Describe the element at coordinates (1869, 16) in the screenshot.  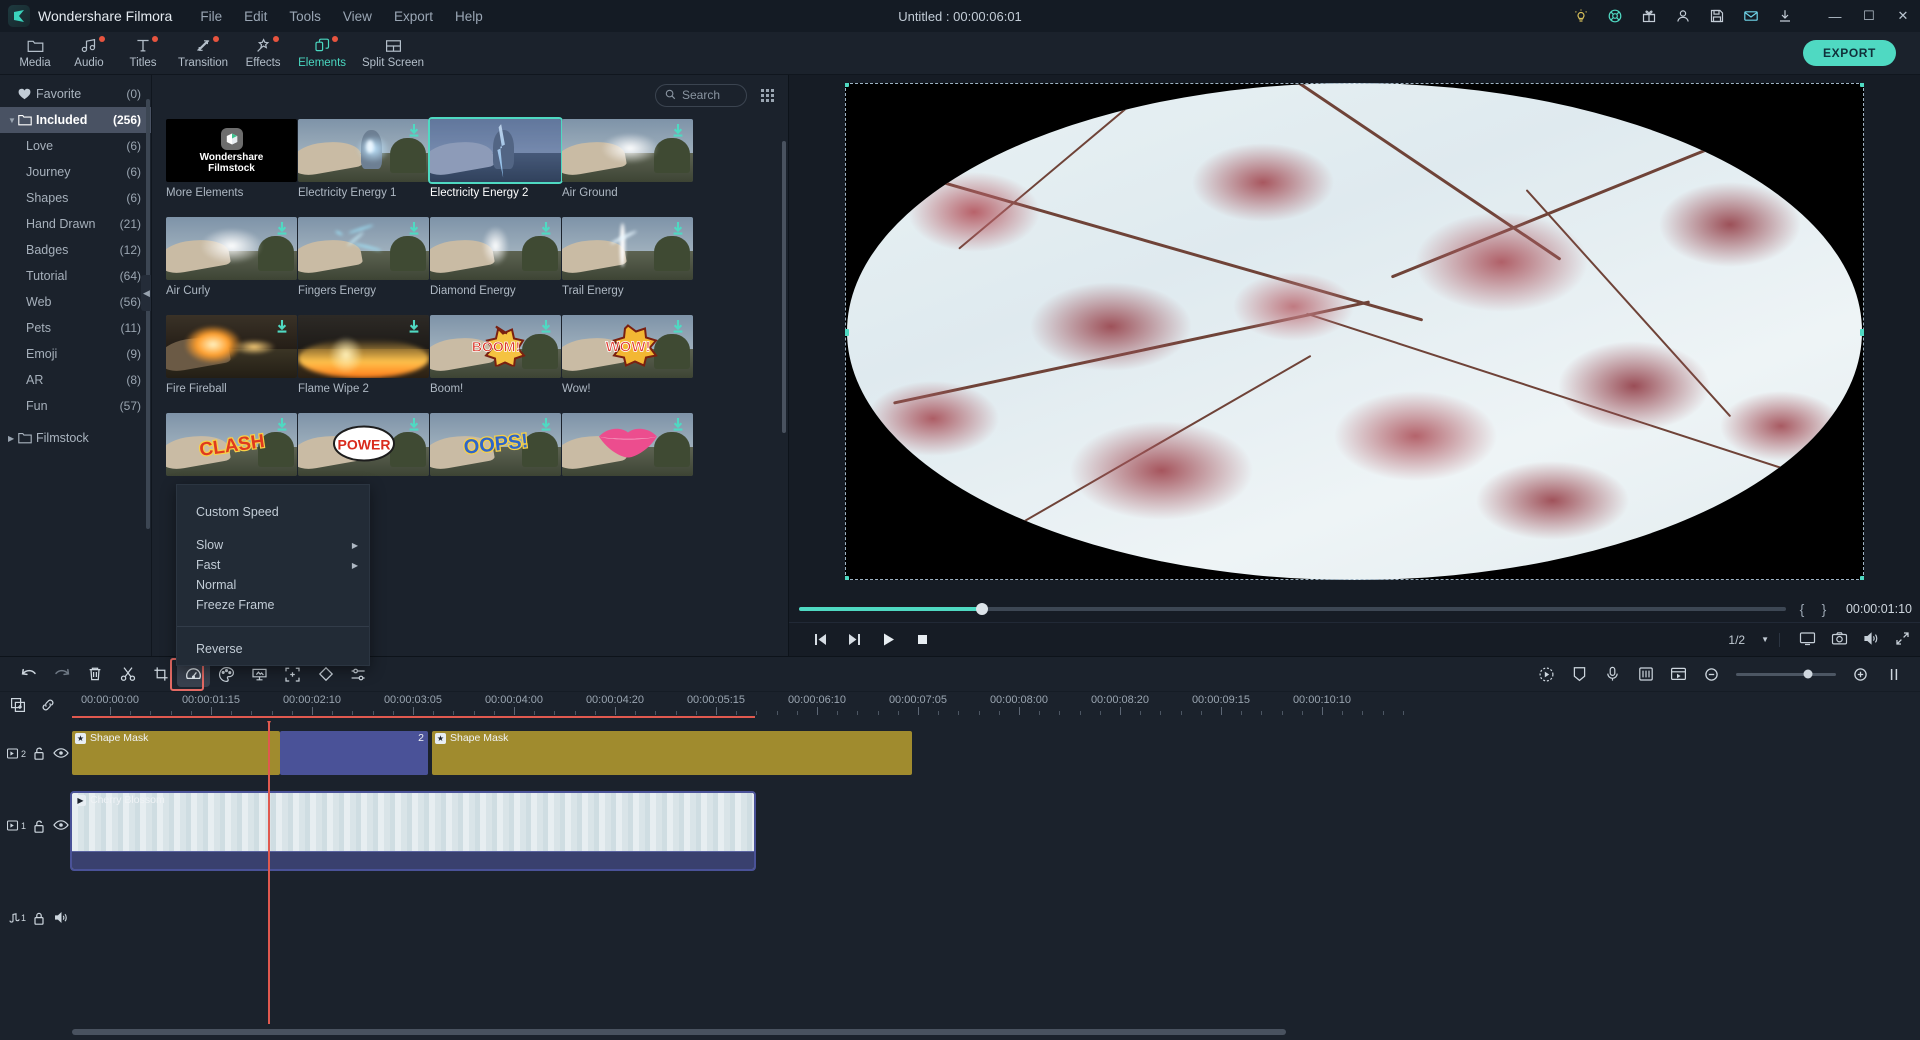
I see `maximize-button: ☐` at that location.